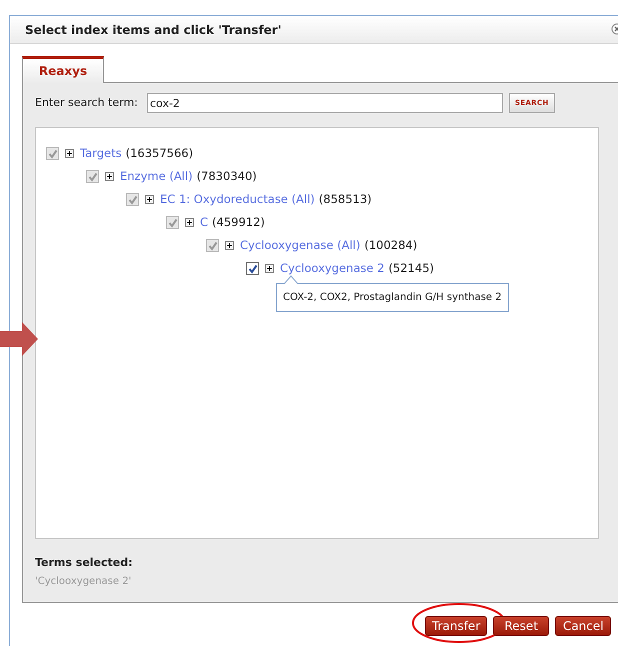 This screenshot has height=646, width=618. What do you see at coordinates (204, 223) in the screenshot?
I see `tree-item-link: C` at bounding box center [204, 223].